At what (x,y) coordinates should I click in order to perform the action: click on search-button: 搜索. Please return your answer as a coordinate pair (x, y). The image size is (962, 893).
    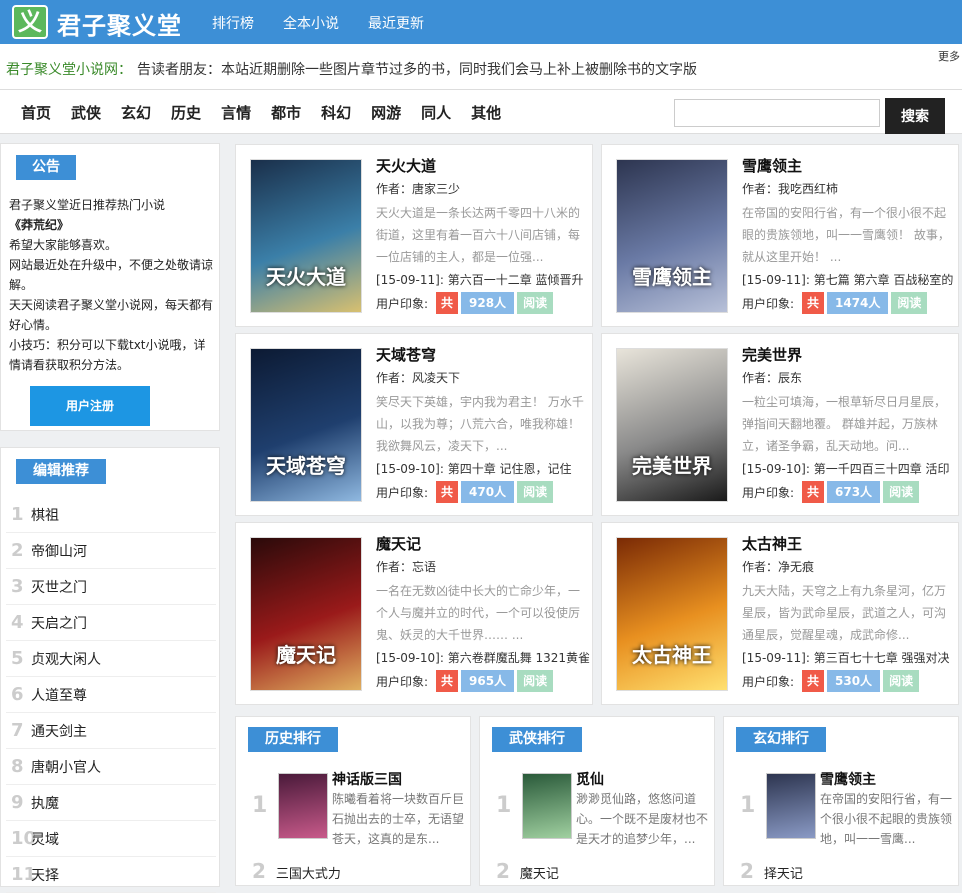
    Looking at the image, I should click on (915, 116).